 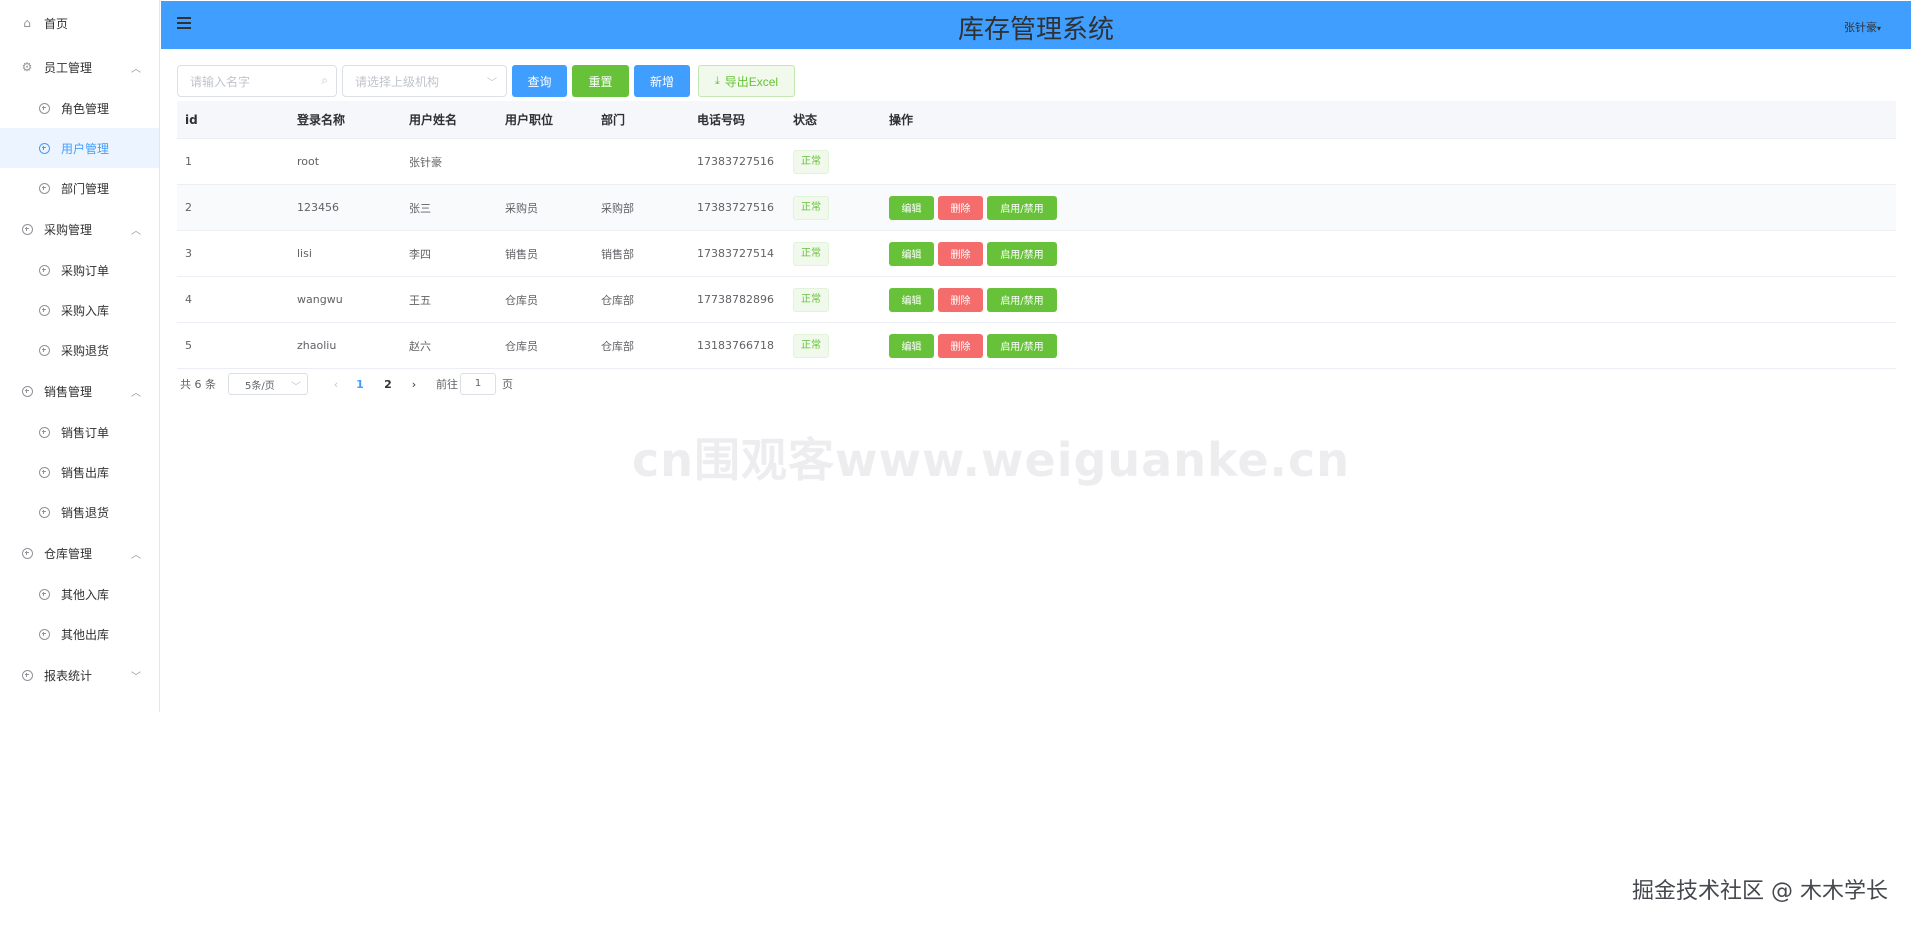 What do you see at coordinates (617, 346) in the screenshot?
I see `cell-dept: 仓库部` at bounding box center [617, 346].